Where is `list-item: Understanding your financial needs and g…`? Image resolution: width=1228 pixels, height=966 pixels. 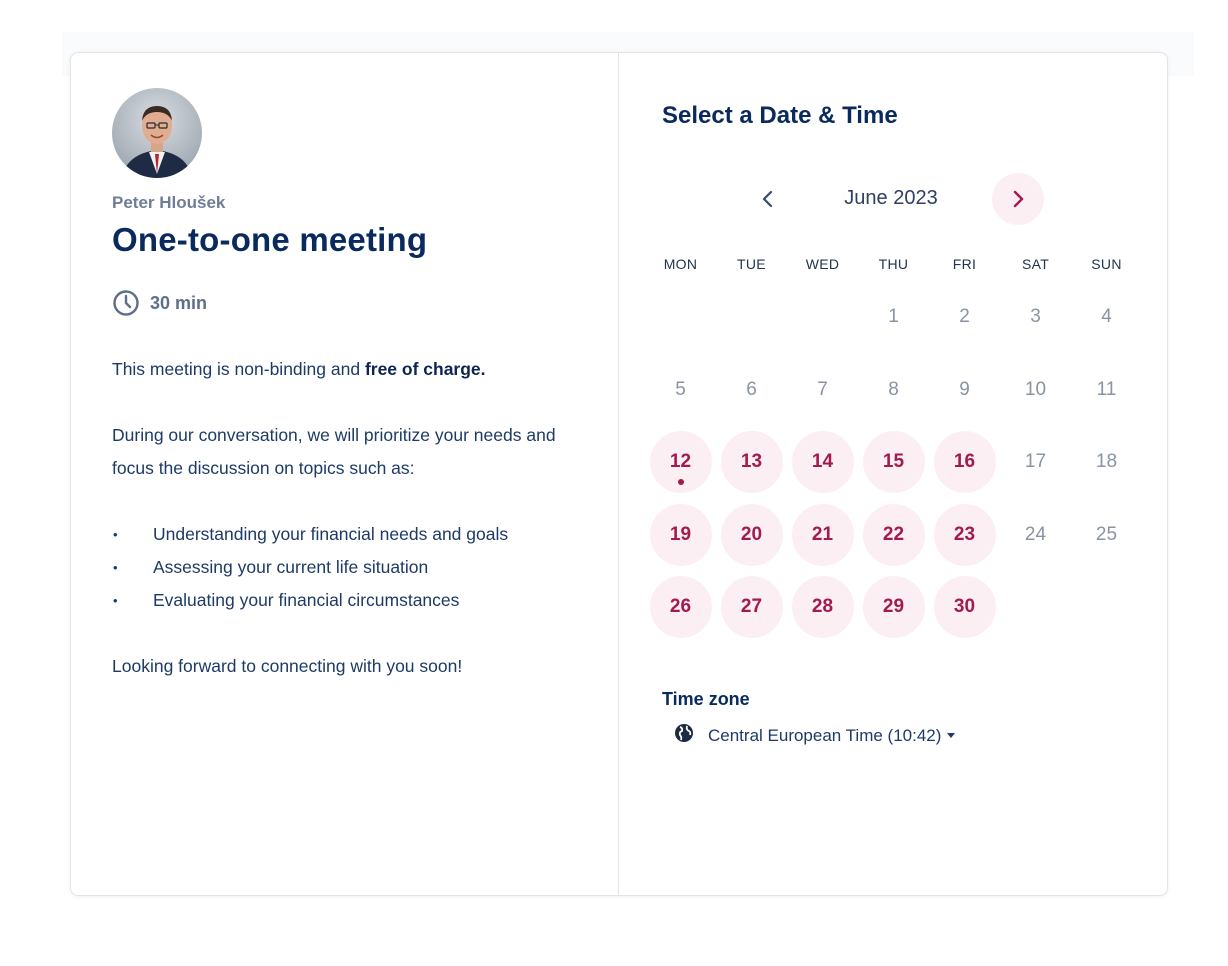 list-item: Understanding your financial needs and g… is located at coordinates (345, 534).